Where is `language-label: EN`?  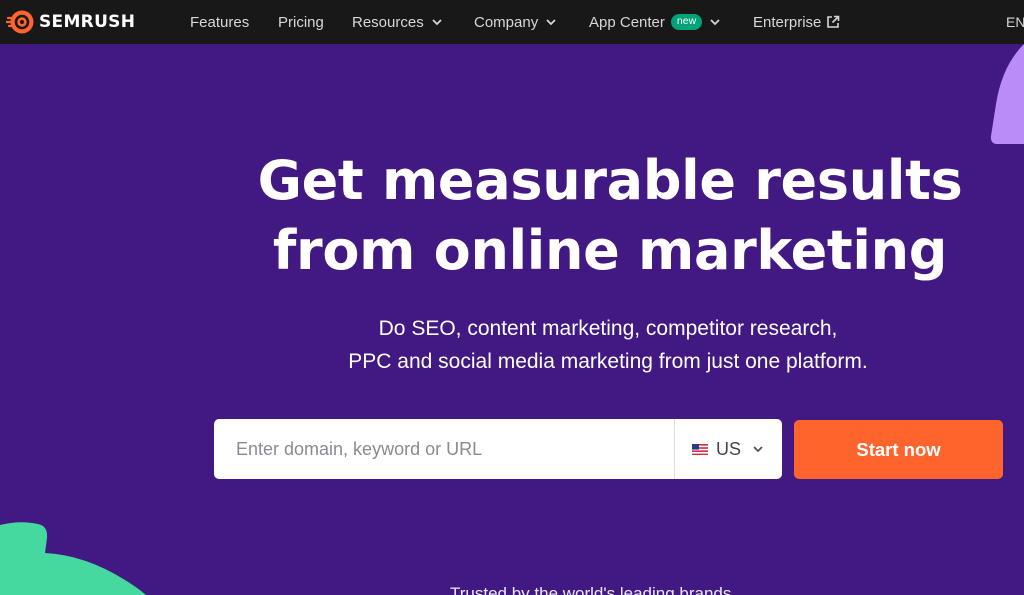
language-label: EN is located at coordinates (1015, 22).